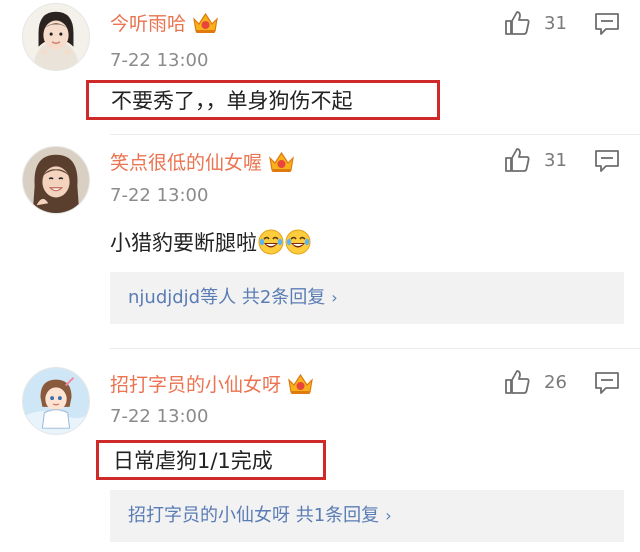  What do you see at coordinates (555, 382) in the screenshot?
I see `like-count: 26` at bounding box center [555, 382].